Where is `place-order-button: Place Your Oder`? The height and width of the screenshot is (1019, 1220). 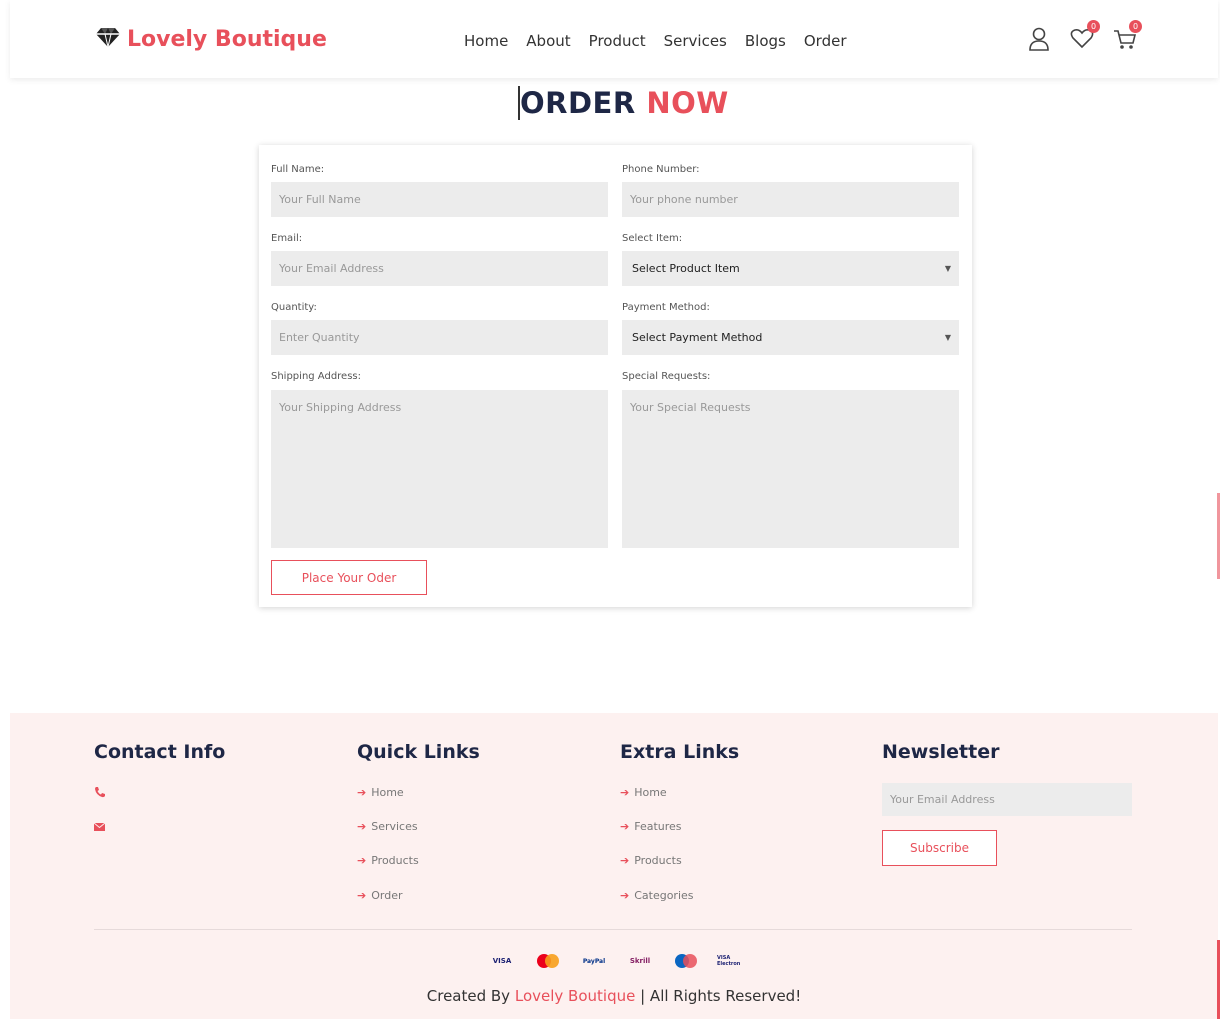 place-order-button: Place Your Oder is located at coordinates (349, 577).